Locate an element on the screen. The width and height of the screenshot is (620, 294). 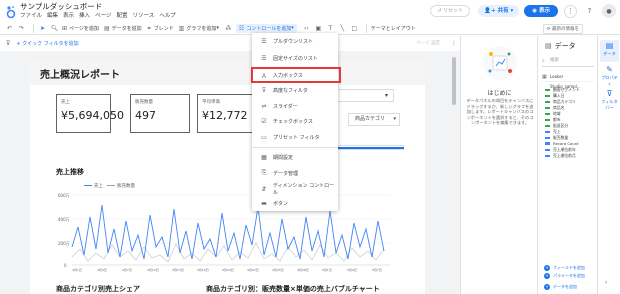
image-icon: ▣ is located at coordinates (318, 28).